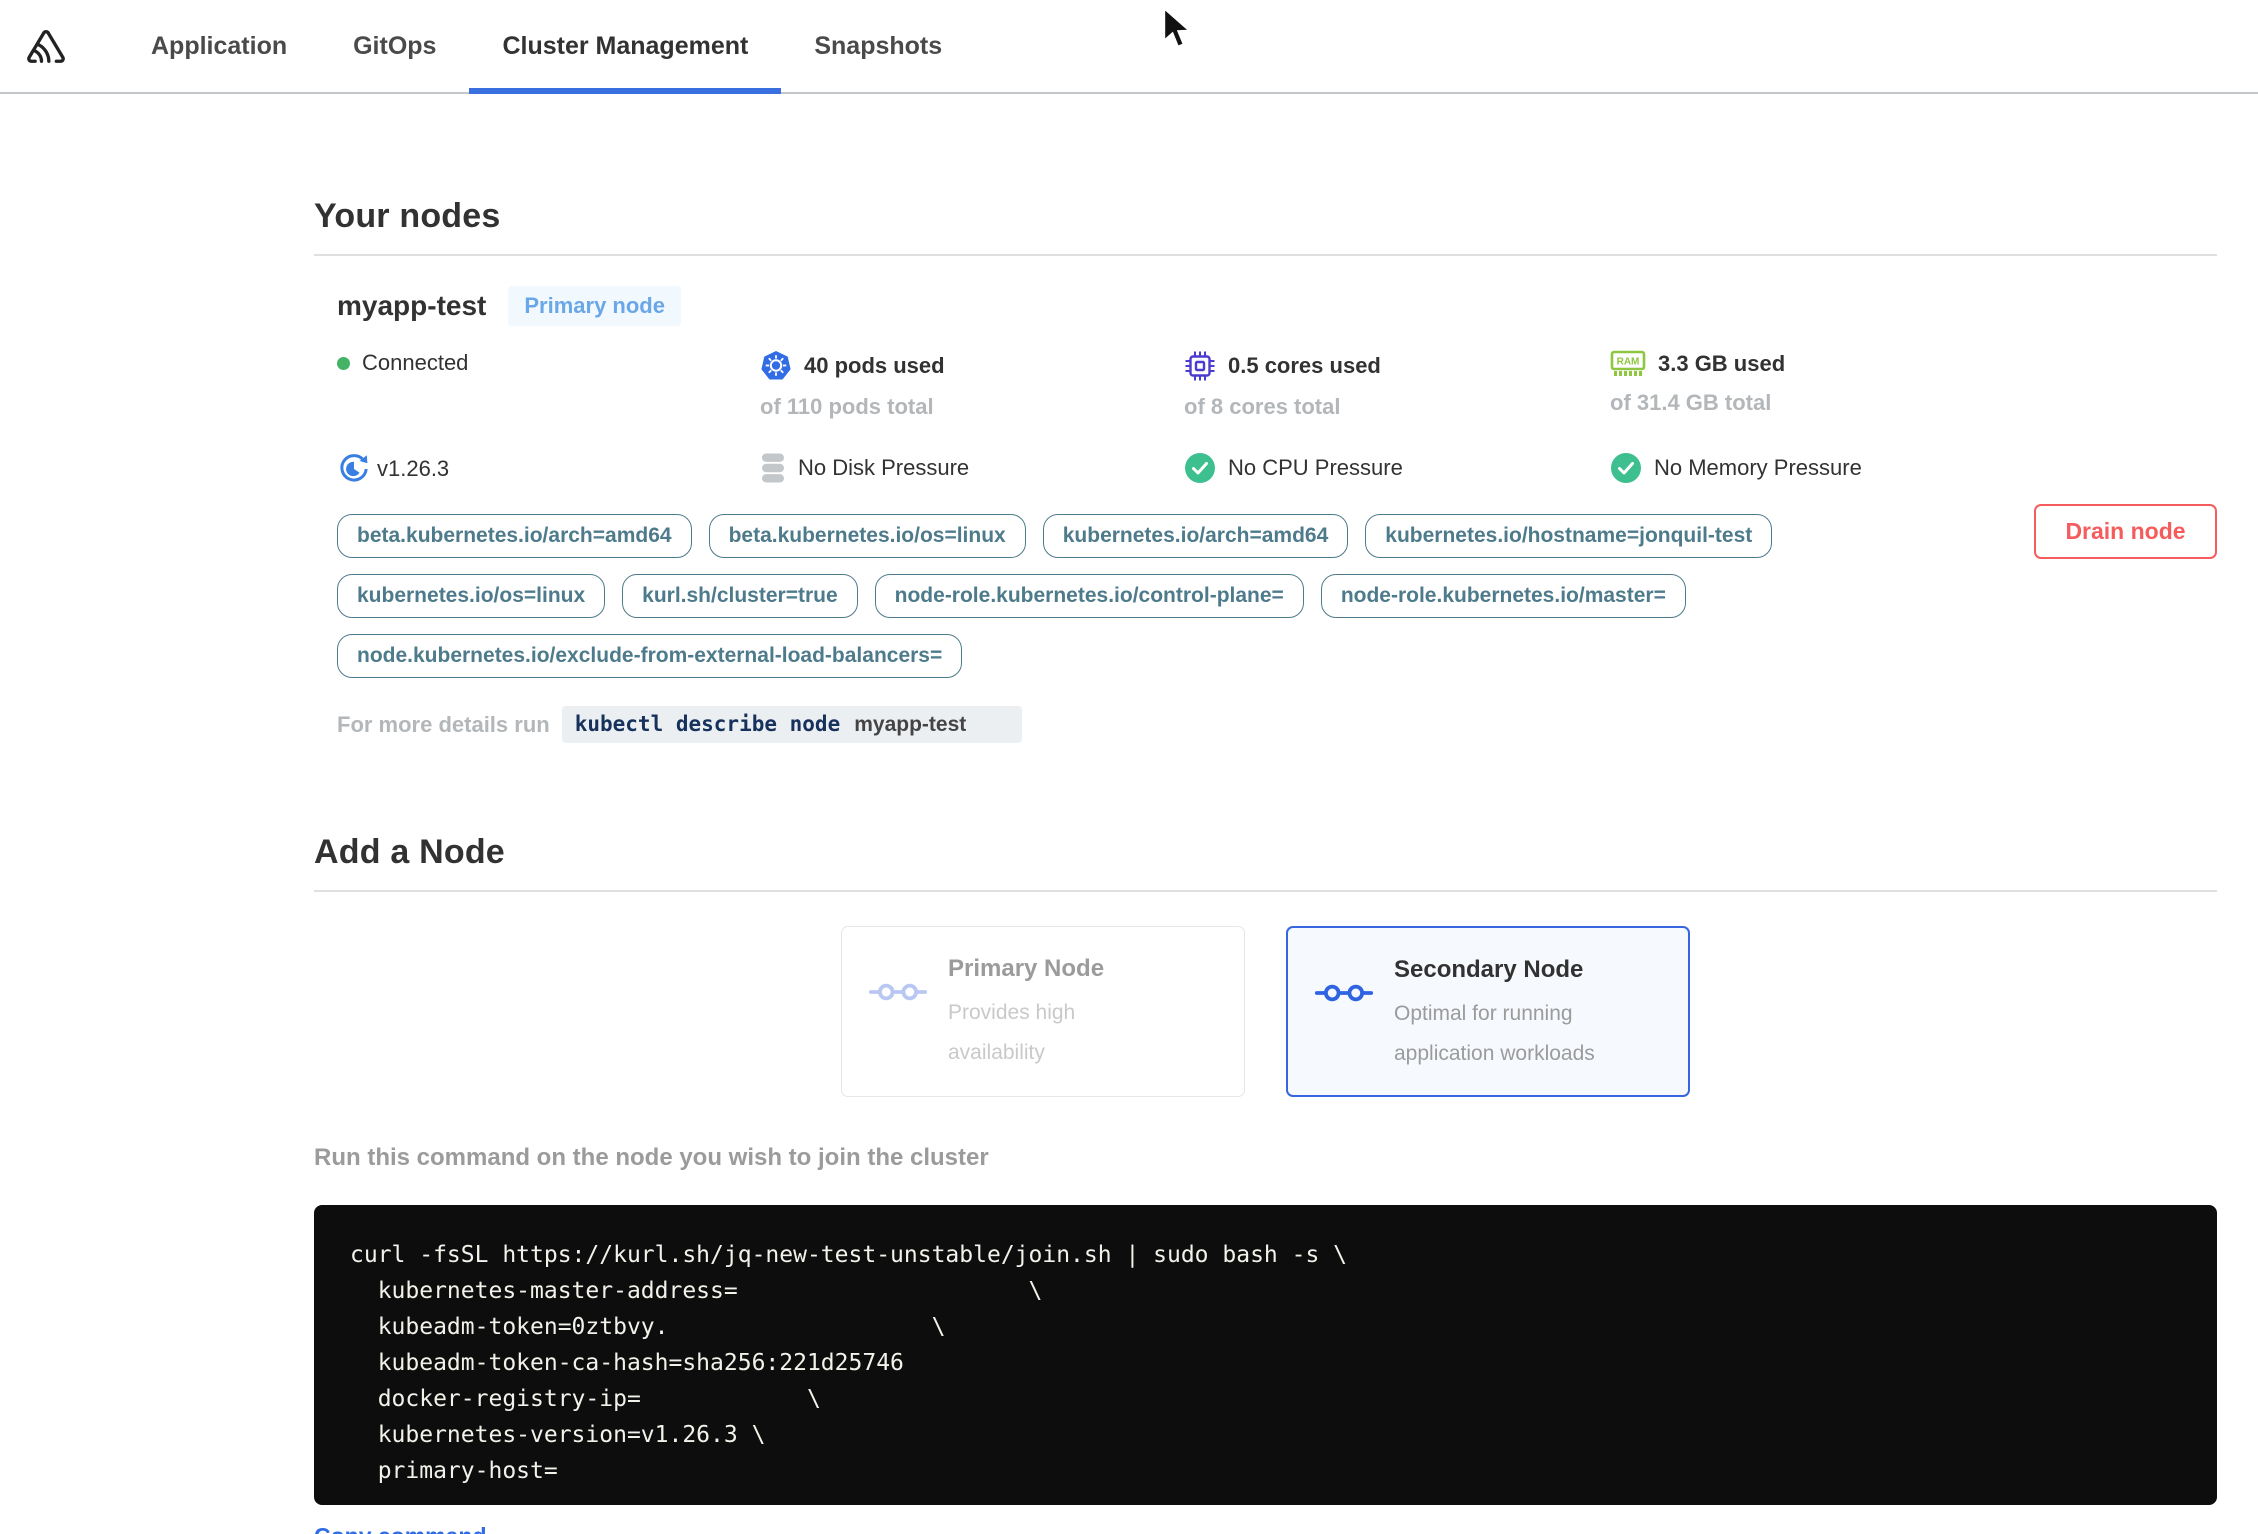 This screenshot has width=2258, height=1534. Describe the element at coordinates (1913, 385) in the screenshot. I see `memory-stat: RAM 3.3 GB used of 31.4 GB total` at that location.